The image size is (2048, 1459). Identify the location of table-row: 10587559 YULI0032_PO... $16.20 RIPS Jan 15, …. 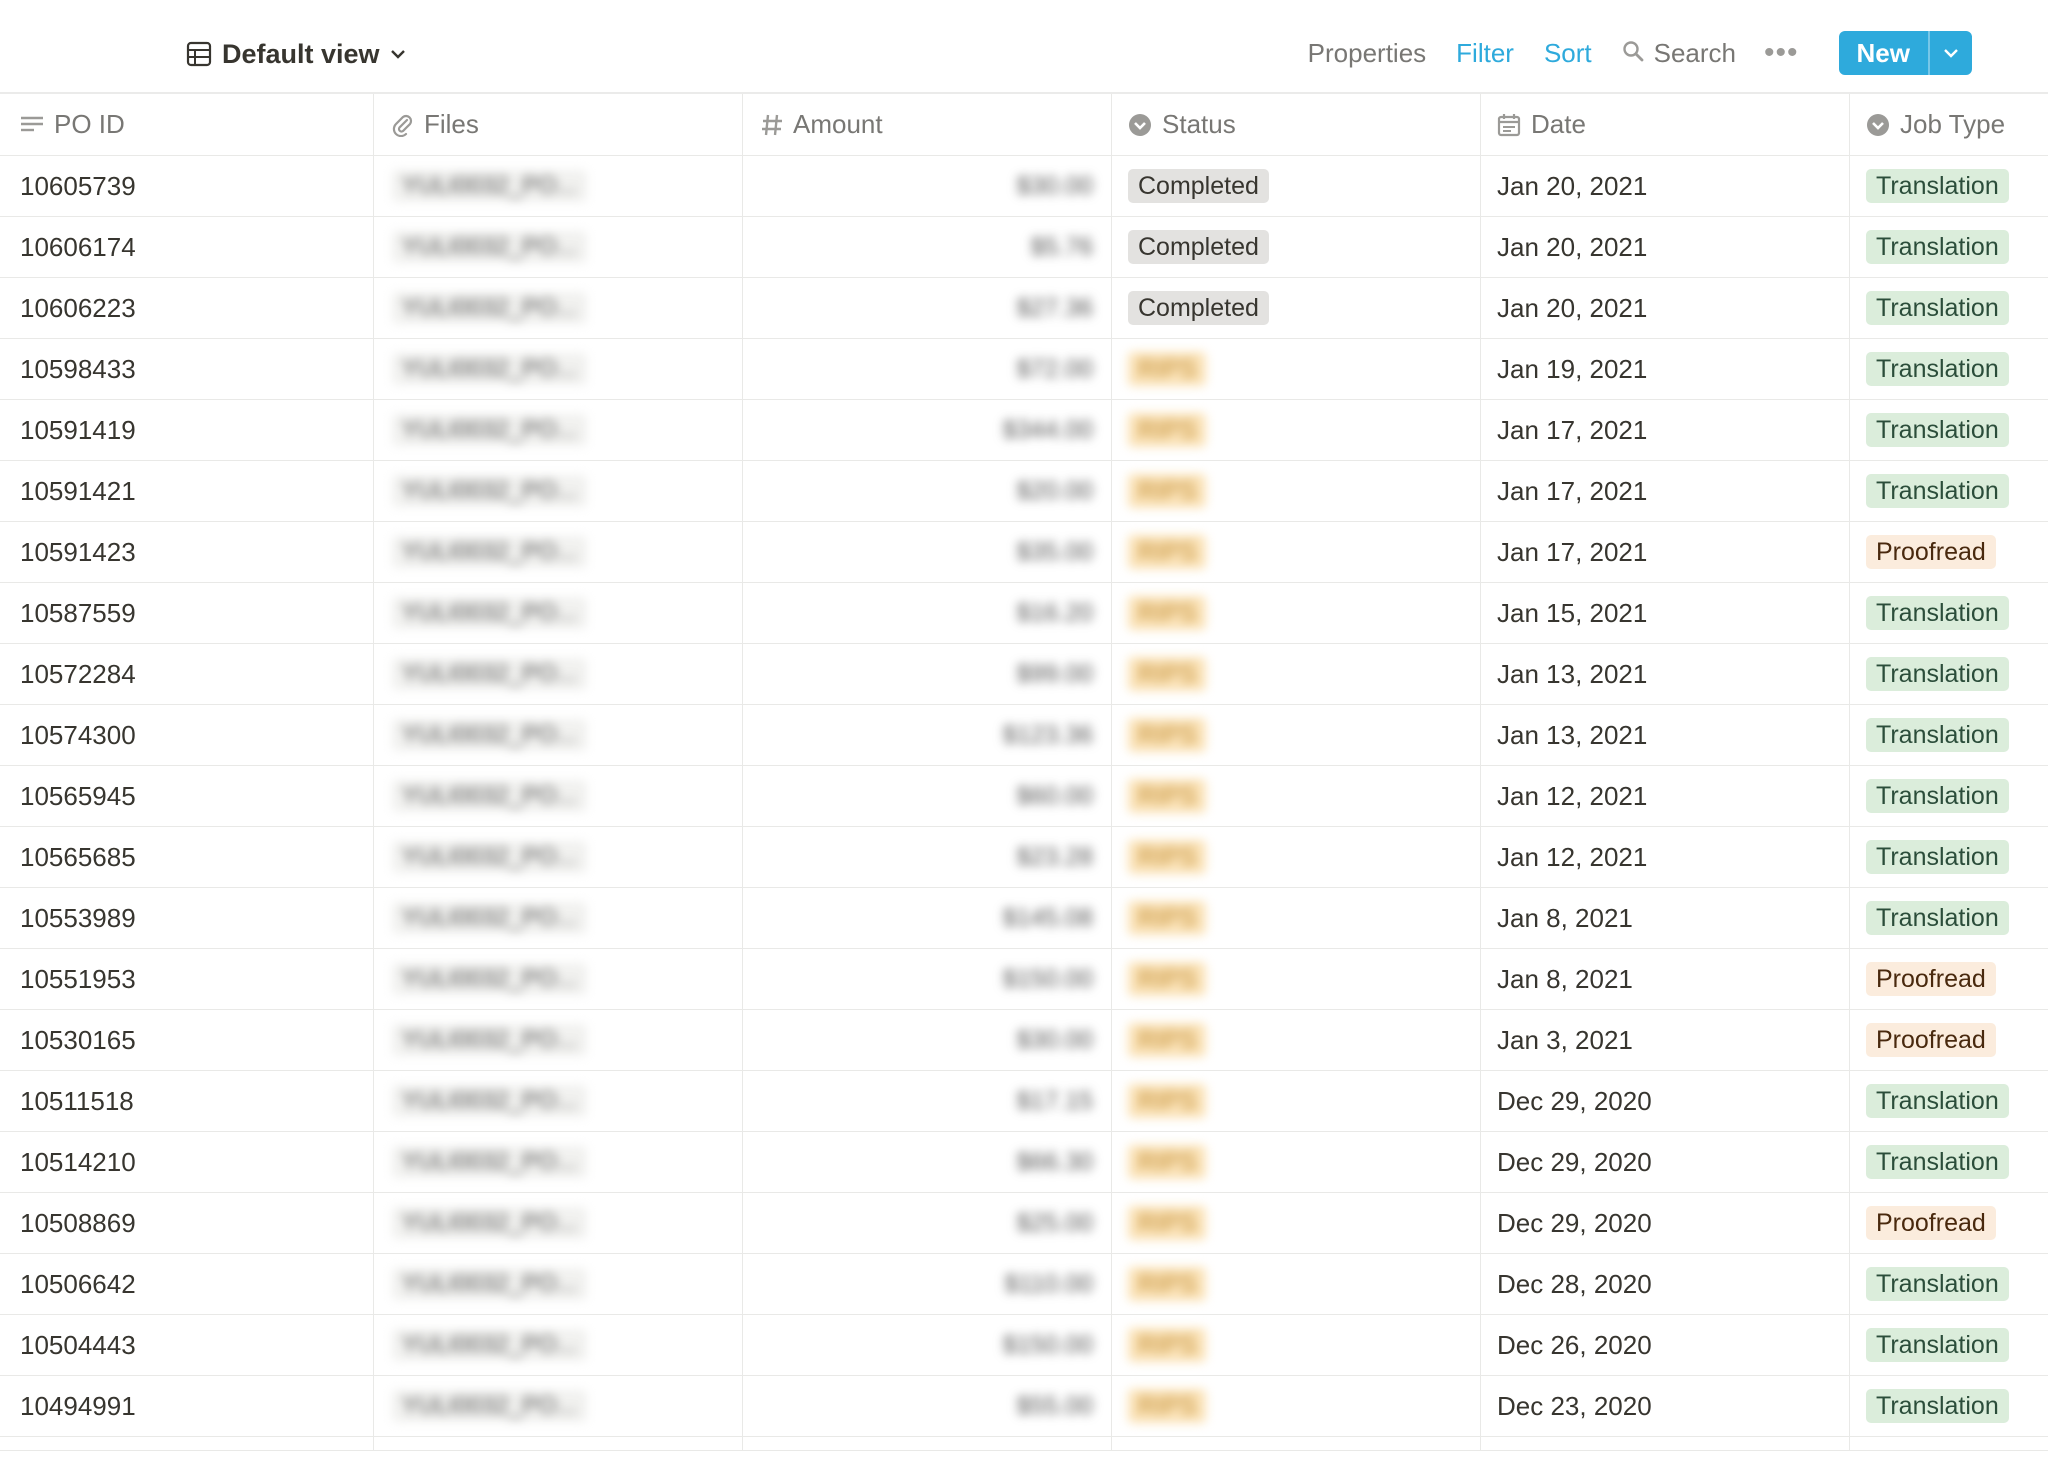
(1024, 613).